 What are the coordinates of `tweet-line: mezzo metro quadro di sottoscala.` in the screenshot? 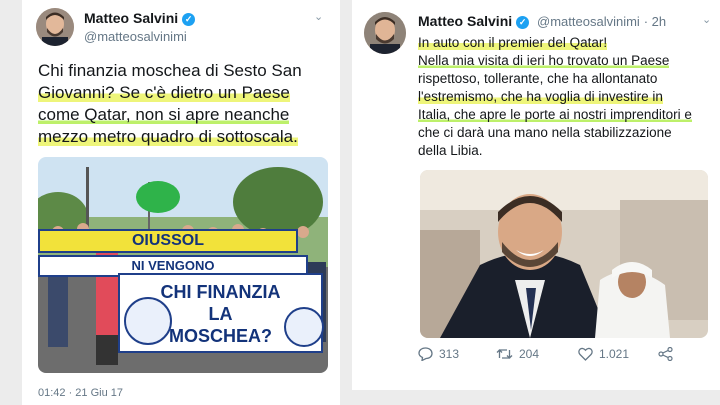 It's located at (168, 136).